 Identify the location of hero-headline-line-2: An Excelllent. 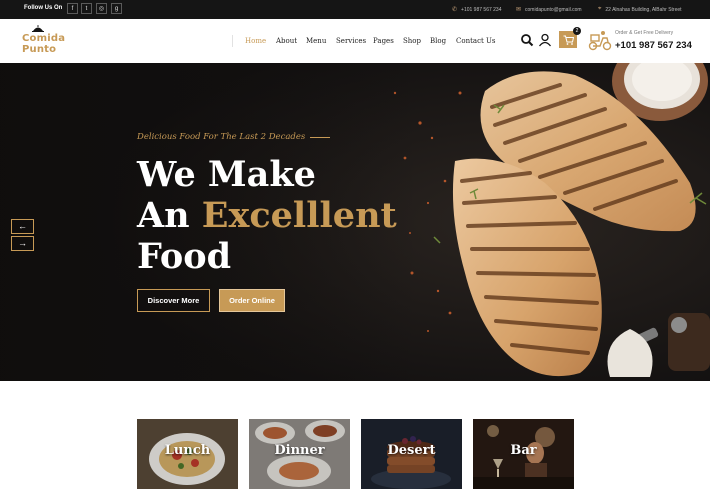
(267, 215).